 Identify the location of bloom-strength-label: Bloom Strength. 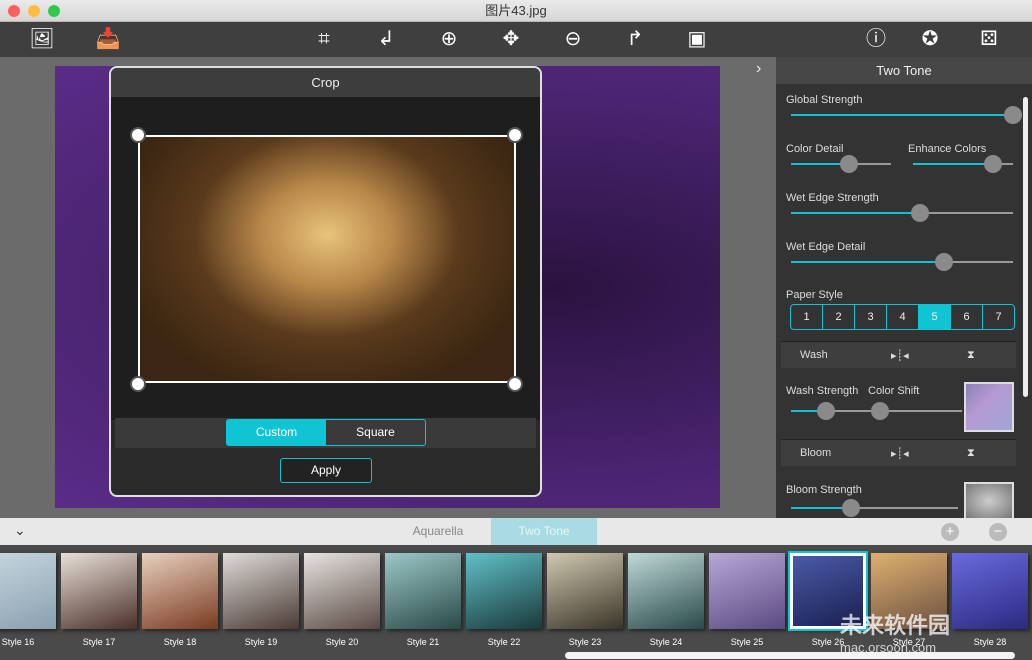
(824, 490).